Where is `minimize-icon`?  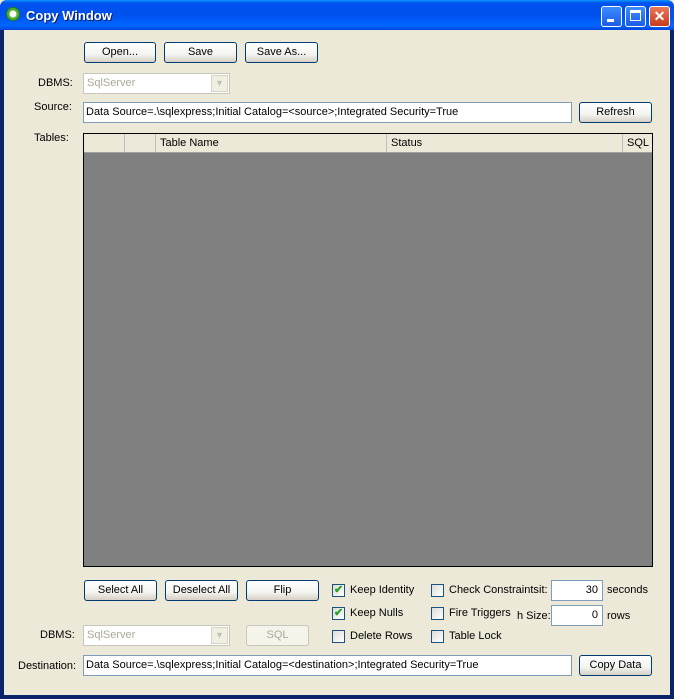 minimize-icon is located at coordinates (610, 20).